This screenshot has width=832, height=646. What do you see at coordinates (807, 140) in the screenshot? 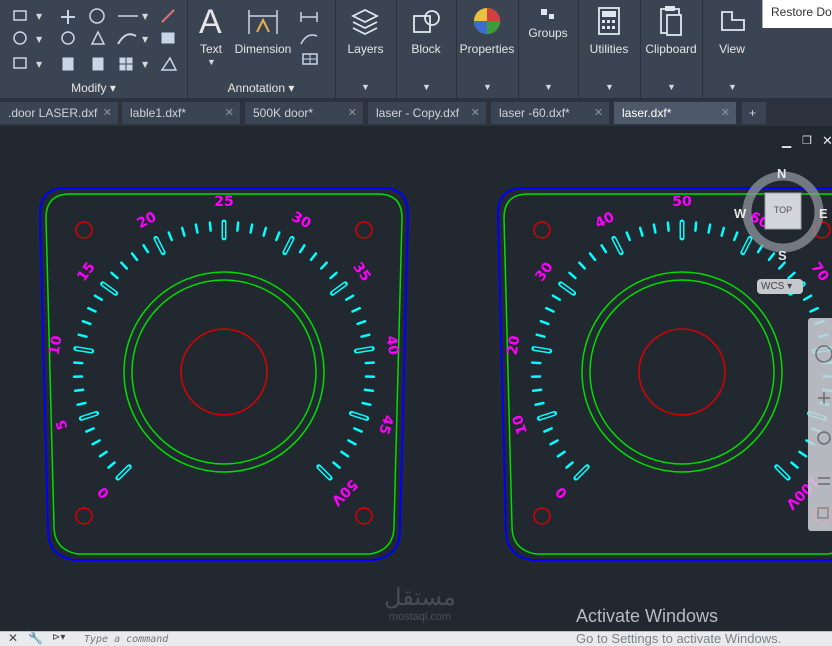
I see `viewport-restore-icon: ❐` at bounding box center [807, 140].